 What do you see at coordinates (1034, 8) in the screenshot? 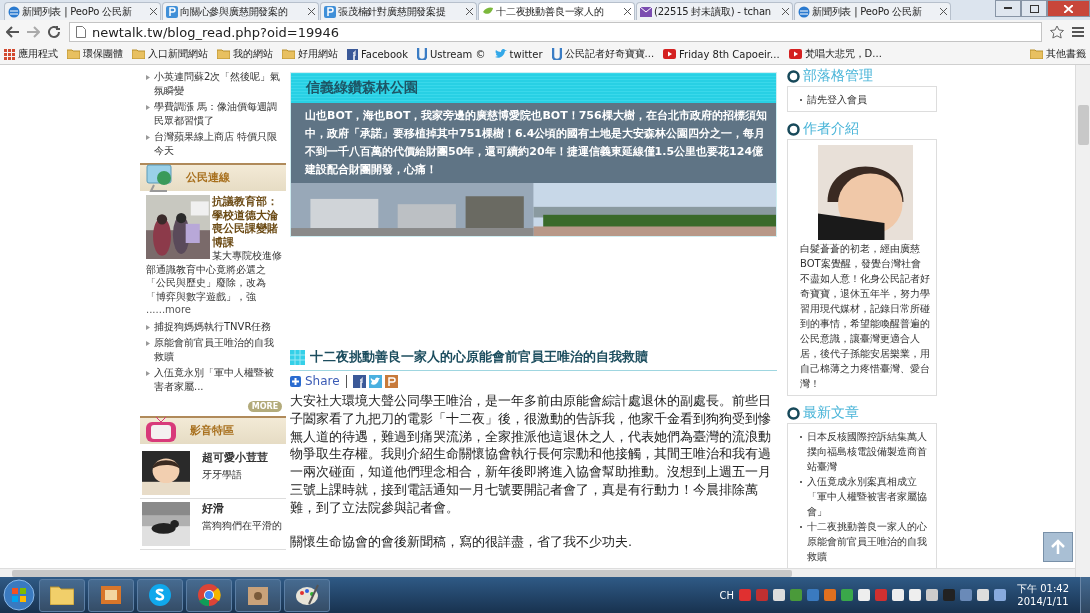
I see `maximize-icon` at bounding box center [1034, 8].